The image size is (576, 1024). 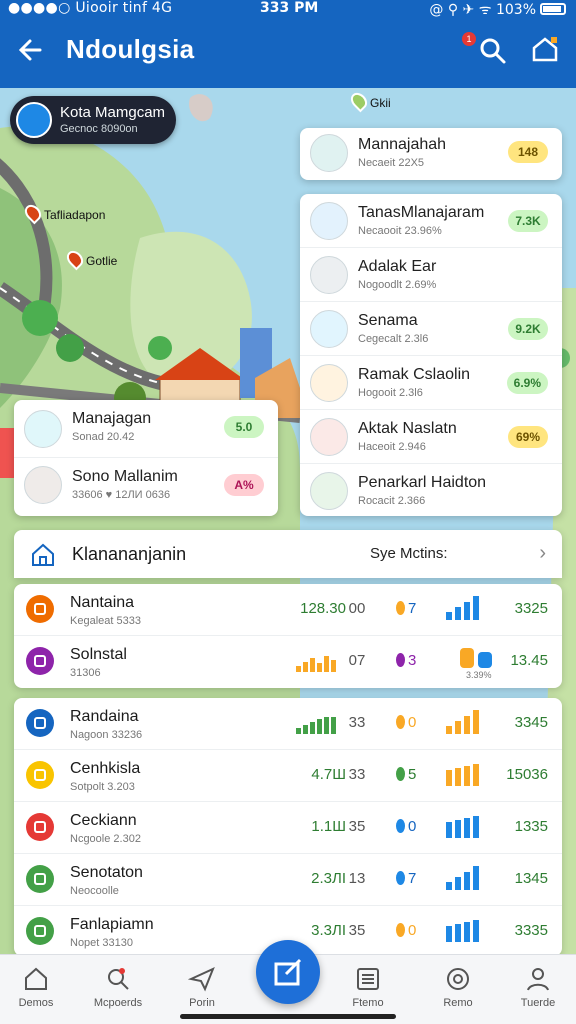 What do you see at coordinates (357, 774) in the screenshot?
I see `item-metric-2: 33` at bounding box center [357, 774].